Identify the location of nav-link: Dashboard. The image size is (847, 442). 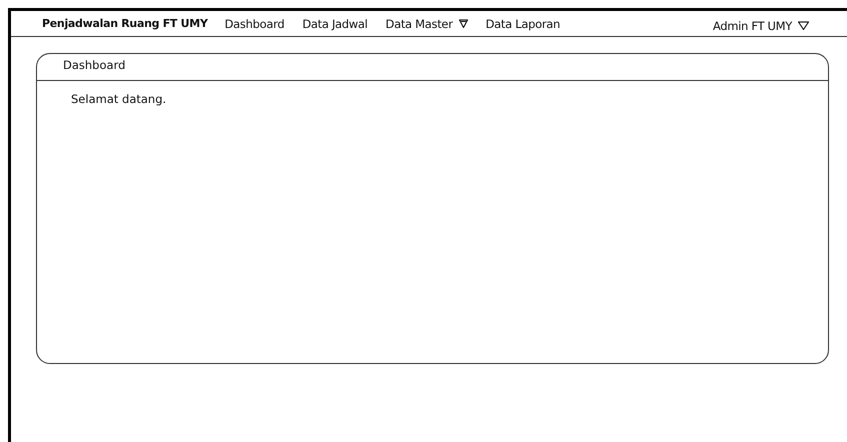
(254, 23).